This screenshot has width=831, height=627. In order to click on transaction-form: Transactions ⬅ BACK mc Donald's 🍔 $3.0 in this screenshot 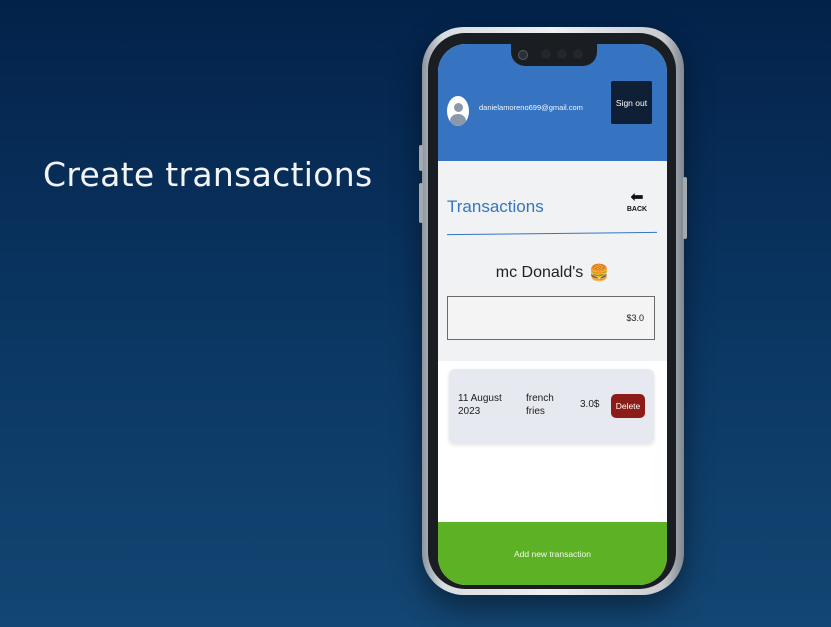, I will do `click(552, 261)`.